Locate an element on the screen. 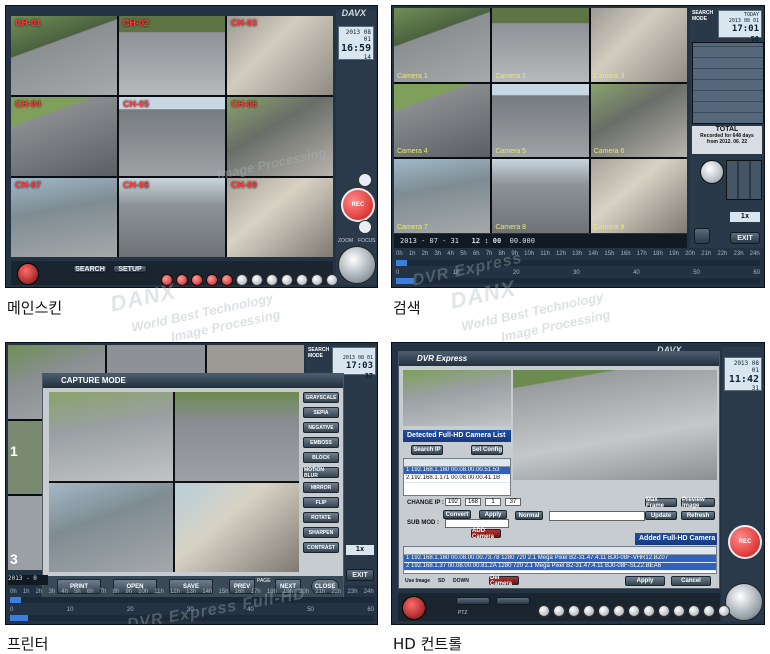 Image resolution: width=770 pixels, height=654 pixels. hour-timeline is located at coordinates (192, 600).